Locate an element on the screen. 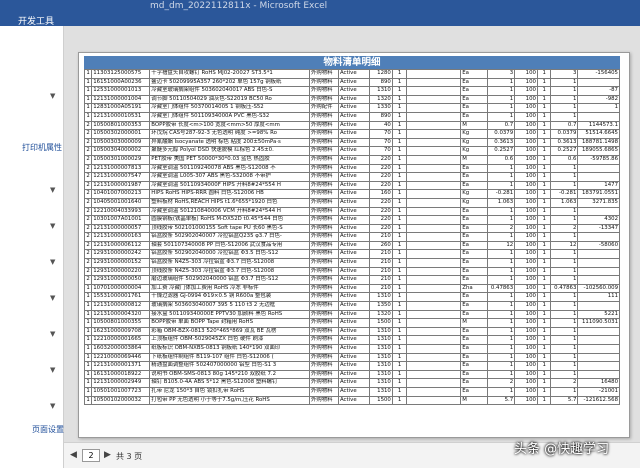  table-cell: 10501001007723 is located at coordinates (121, 391).